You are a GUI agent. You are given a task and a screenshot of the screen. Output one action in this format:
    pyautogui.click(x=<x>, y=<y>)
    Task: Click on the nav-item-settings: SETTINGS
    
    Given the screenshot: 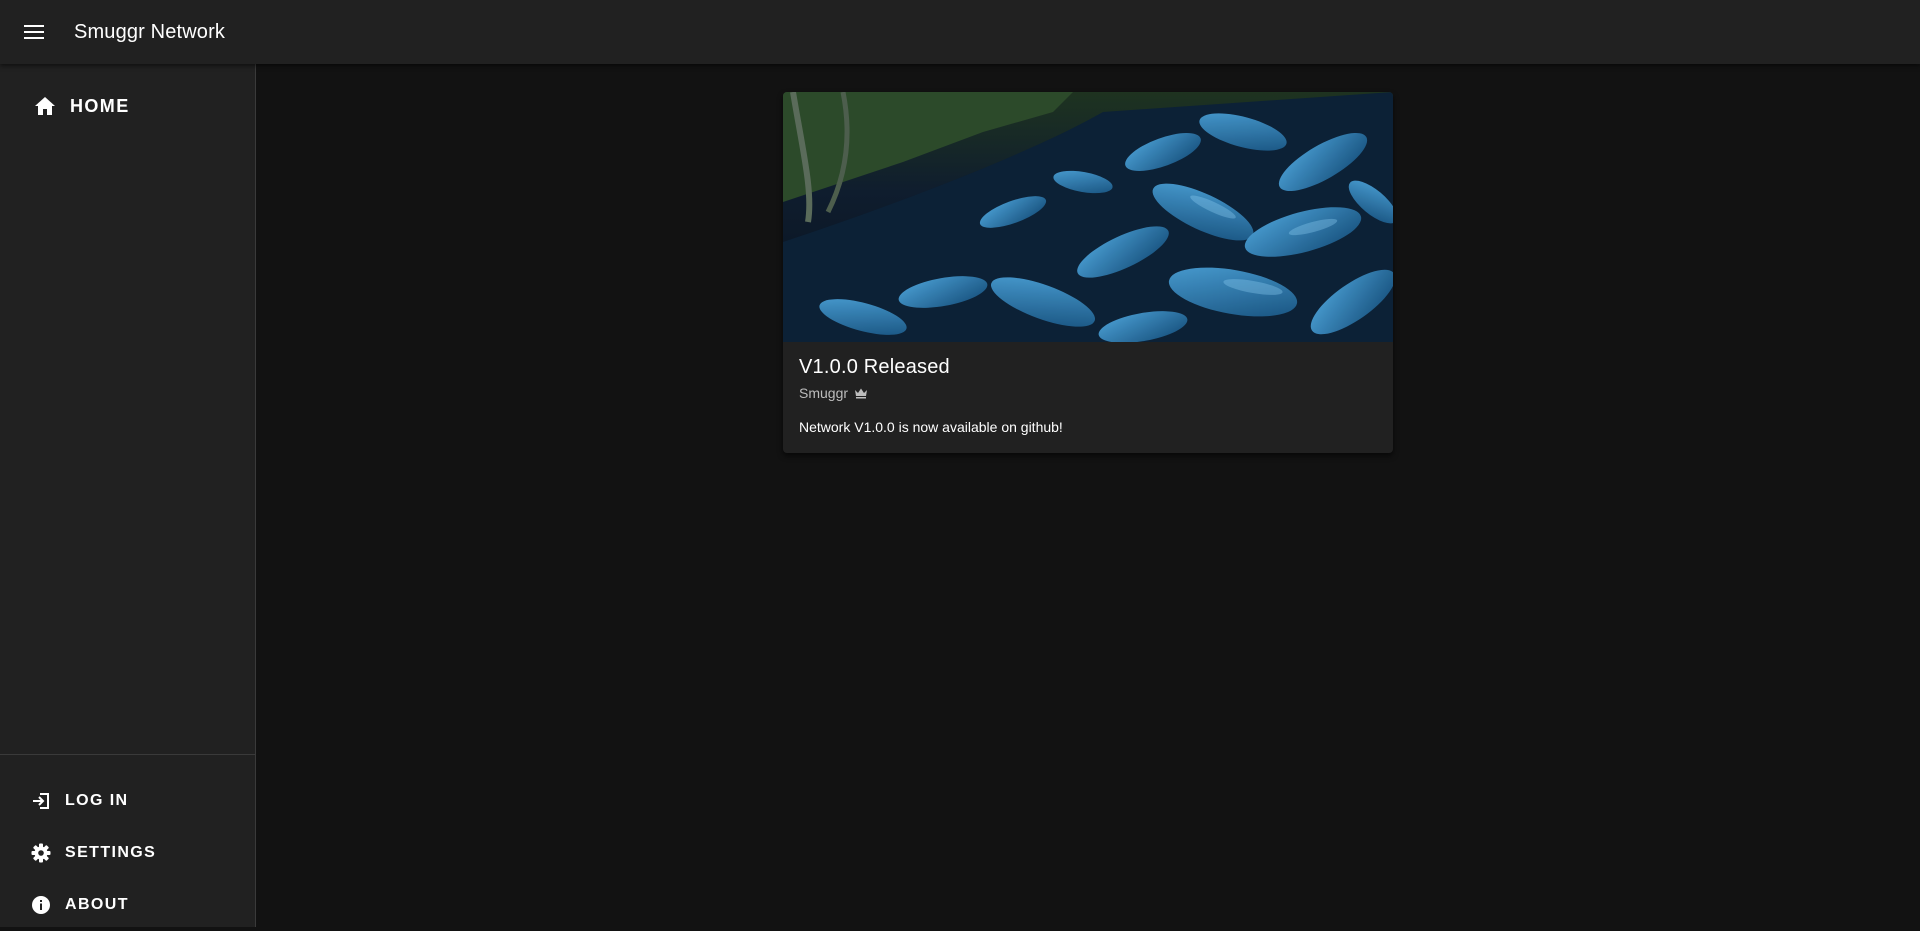 What is the action you would take?
    pyautogui.click(x=127, y=853)
    